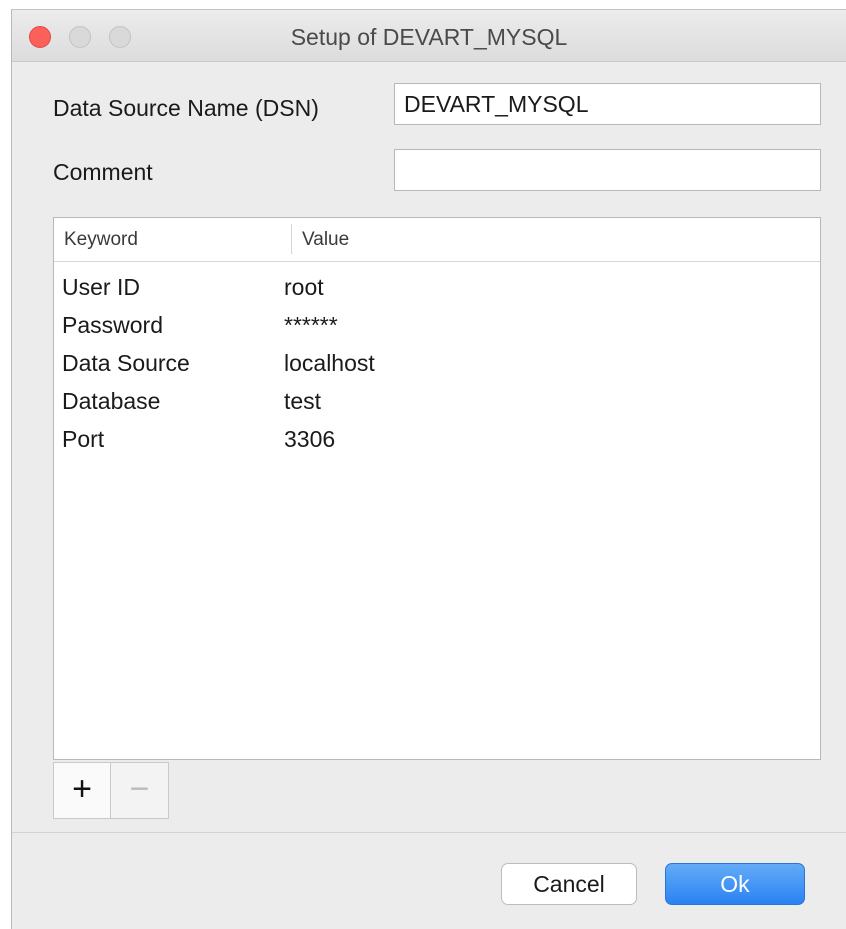 The height and width of the screenshot is (929, 846). I want to click on window-title: Setup of DEVART_MYSQL, so click(429, 37).